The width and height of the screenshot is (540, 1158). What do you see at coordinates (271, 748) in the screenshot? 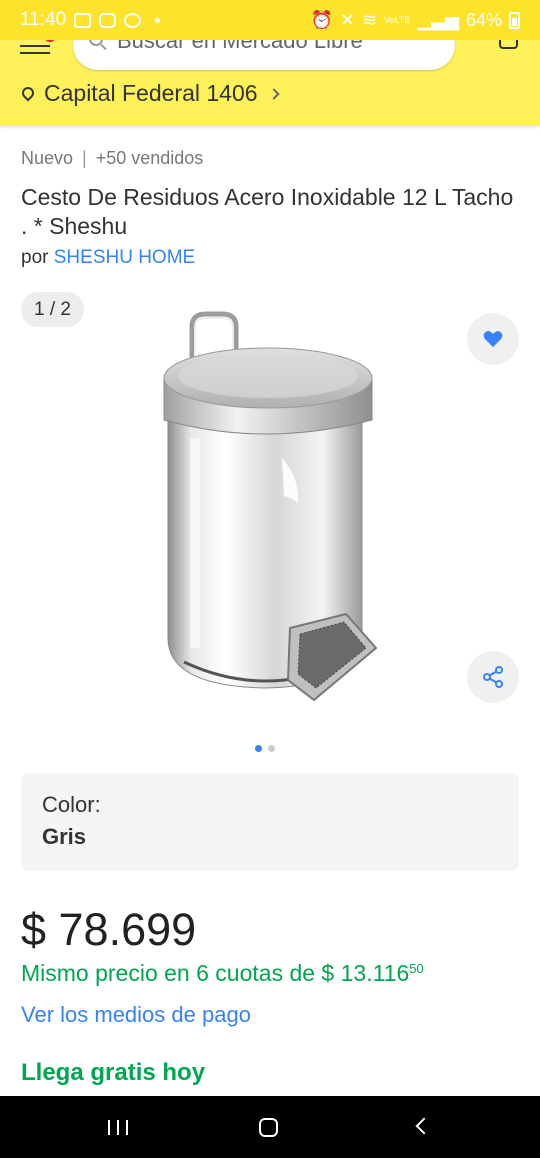
I see `carousel-dot` at bounding box center [271, 748].